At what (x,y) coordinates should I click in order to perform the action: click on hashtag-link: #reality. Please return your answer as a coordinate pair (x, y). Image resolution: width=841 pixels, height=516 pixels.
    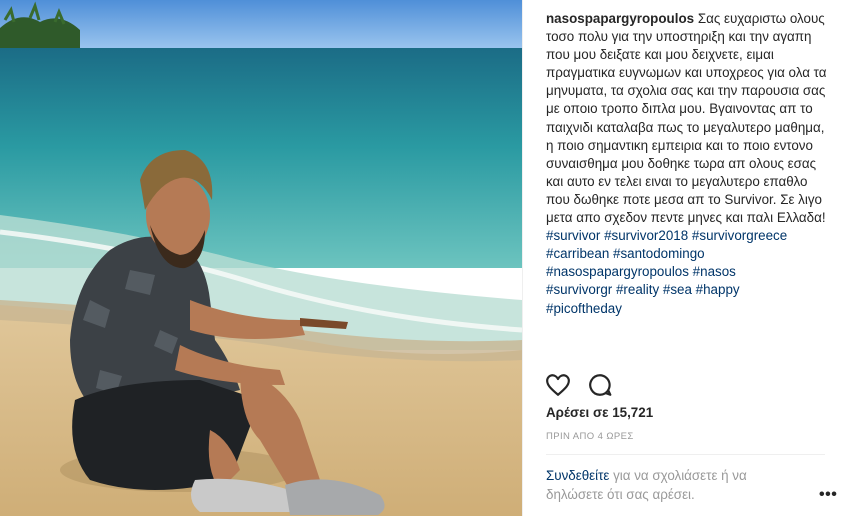
    Looking at the image, I should click on (637, 289).